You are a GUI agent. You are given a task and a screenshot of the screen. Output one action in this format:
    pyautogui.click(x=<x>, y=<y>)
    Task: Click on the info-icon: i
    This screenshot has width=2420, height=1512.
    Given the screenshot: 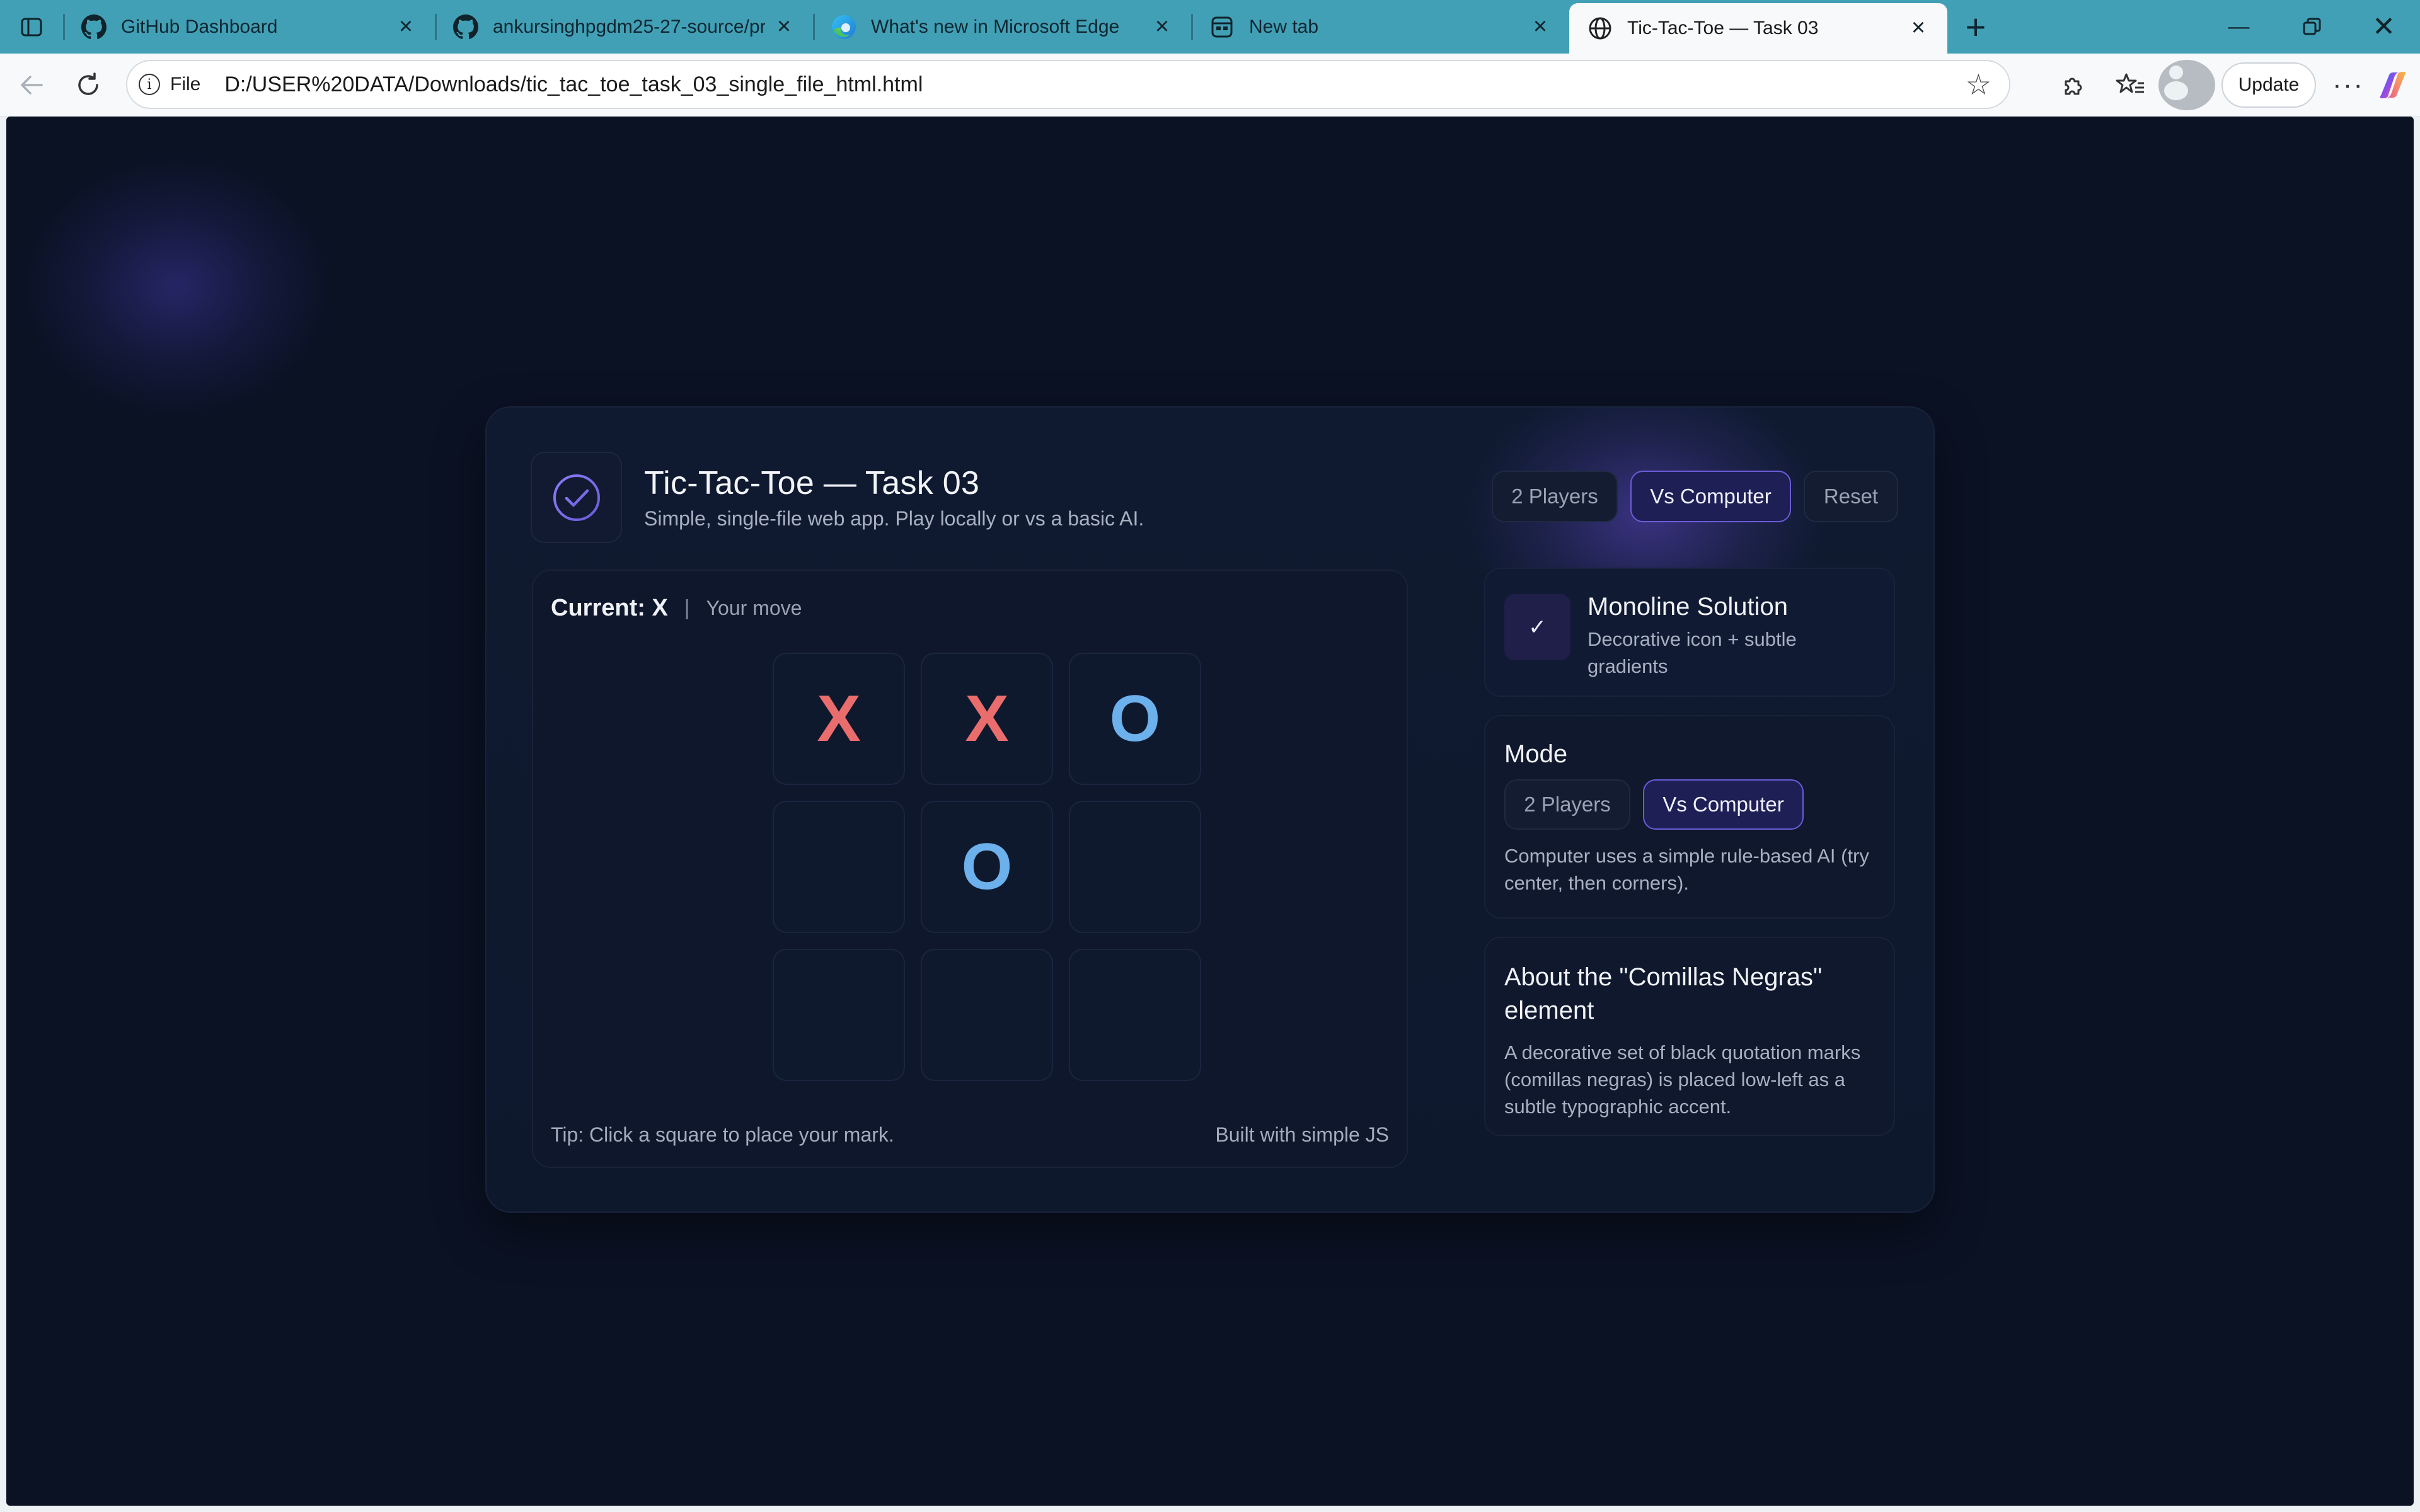 What is the action you would take?
    pyautogui.click(x=149, y=84)
    